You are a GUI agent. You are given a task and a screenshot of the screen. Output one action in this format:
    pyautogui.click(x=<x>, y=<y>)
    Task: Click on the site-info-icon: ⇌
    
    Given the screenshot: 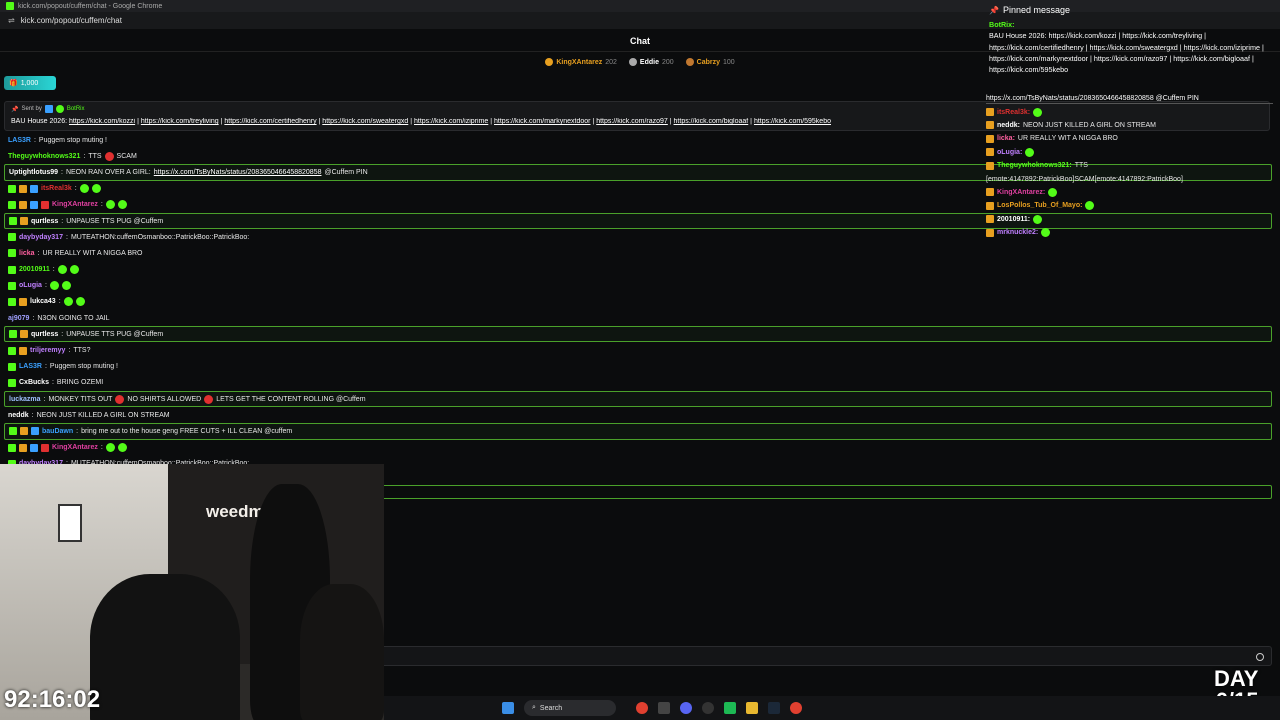 What is the action you would take?
    pyautogui.click(x=11, y=20)
    